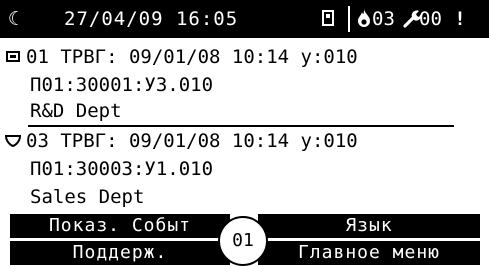 This screenshot has width=489, height=266. What do you see at coordinates (383, 19) in the screenshot?
I see `fire-count: 03` at bounding box center [383, 19].